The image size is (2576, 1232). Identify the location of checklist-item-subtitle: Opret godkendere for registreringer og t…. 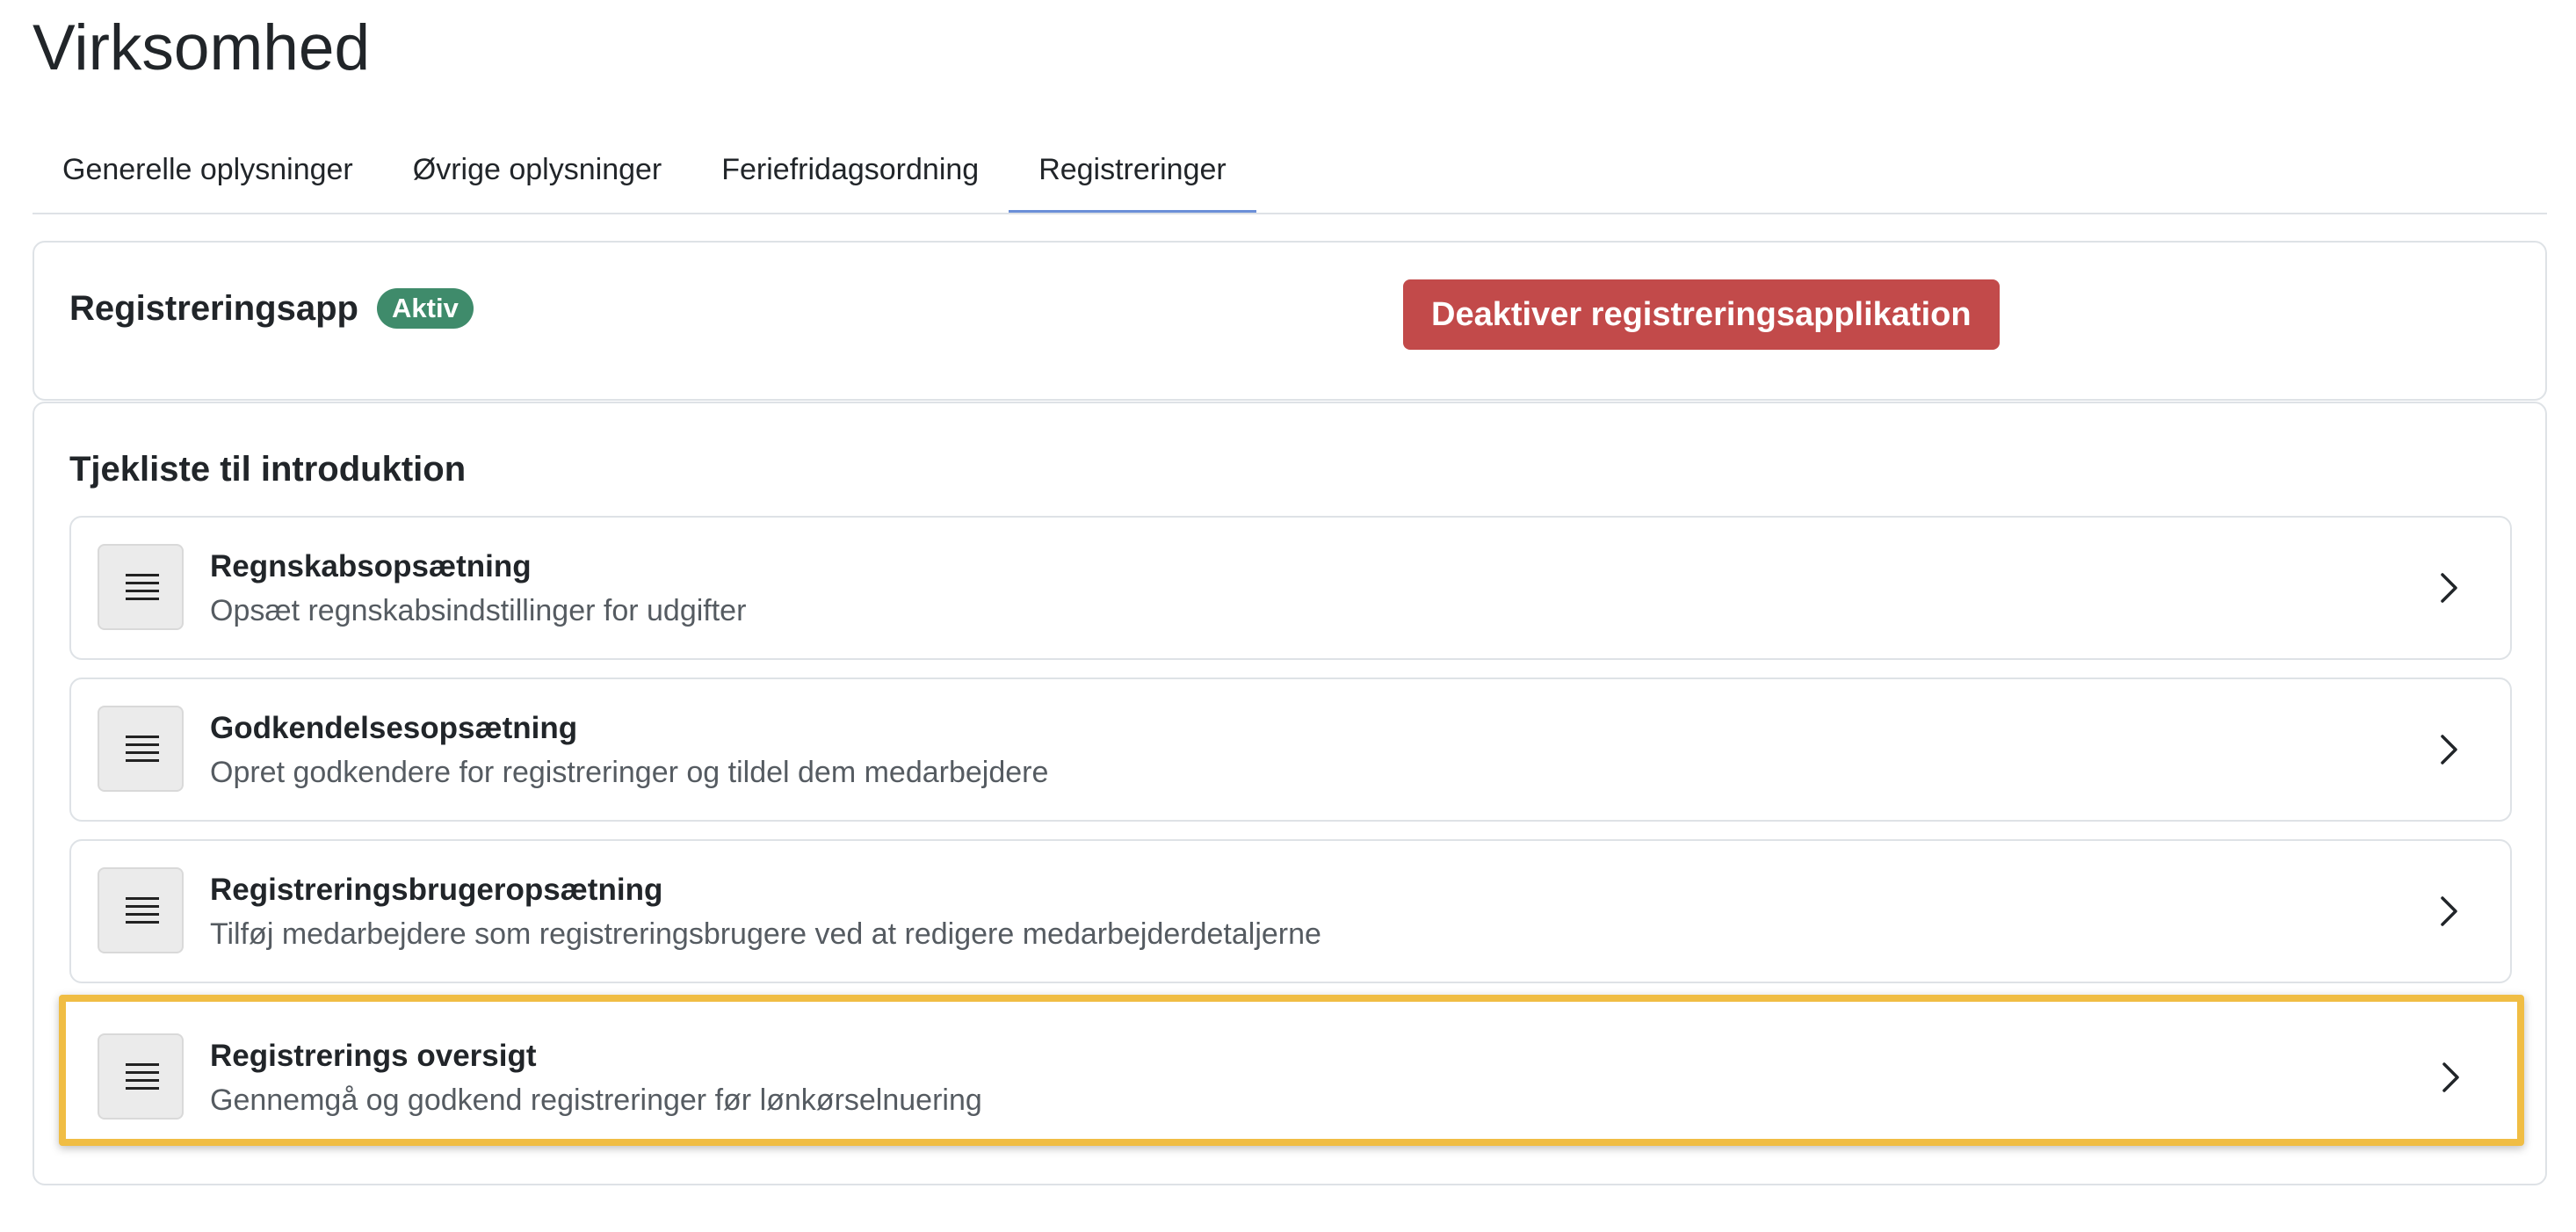
(629, 772).